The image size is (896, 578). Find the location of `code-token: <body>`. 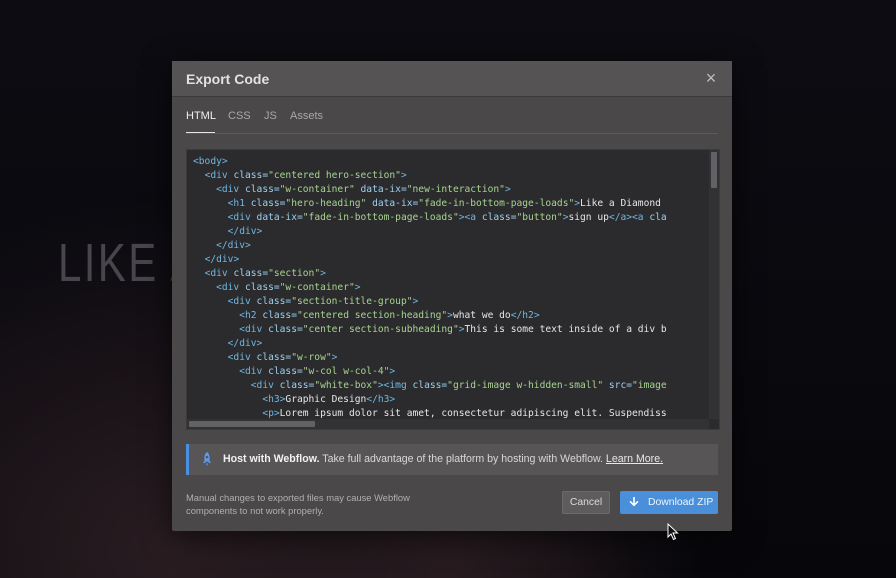

code-token: <body> is located at coordinates (210, 161).